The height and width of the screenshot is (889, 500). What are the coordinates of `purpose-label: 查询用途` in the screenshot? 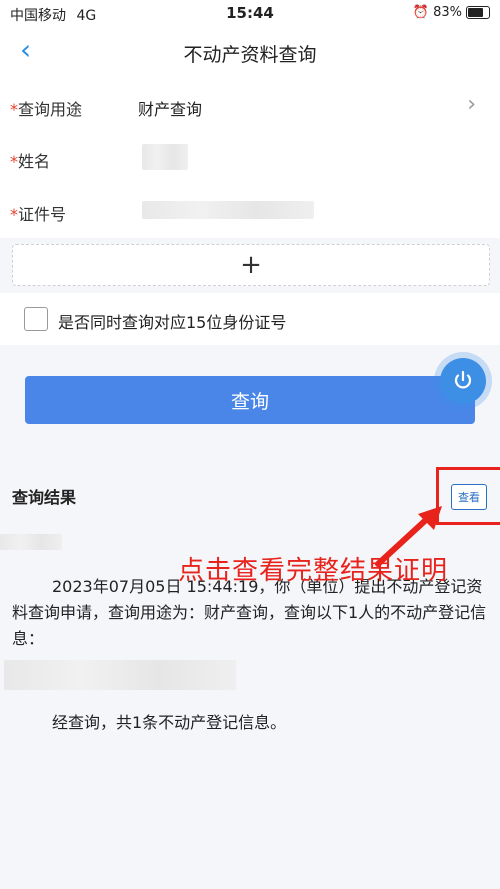 It's located at (50, 109).